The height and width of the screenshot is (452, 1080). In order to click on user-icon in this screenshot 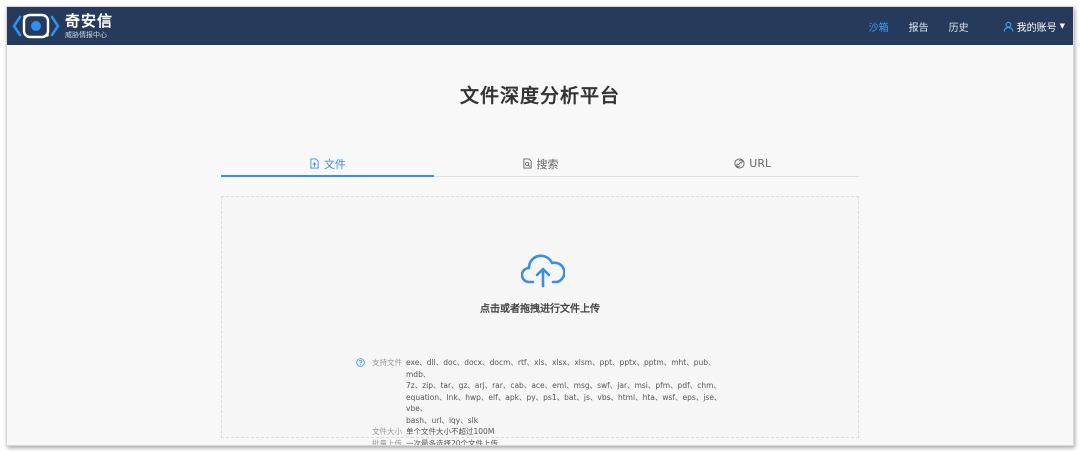, I will do `click(1008, 26)`.